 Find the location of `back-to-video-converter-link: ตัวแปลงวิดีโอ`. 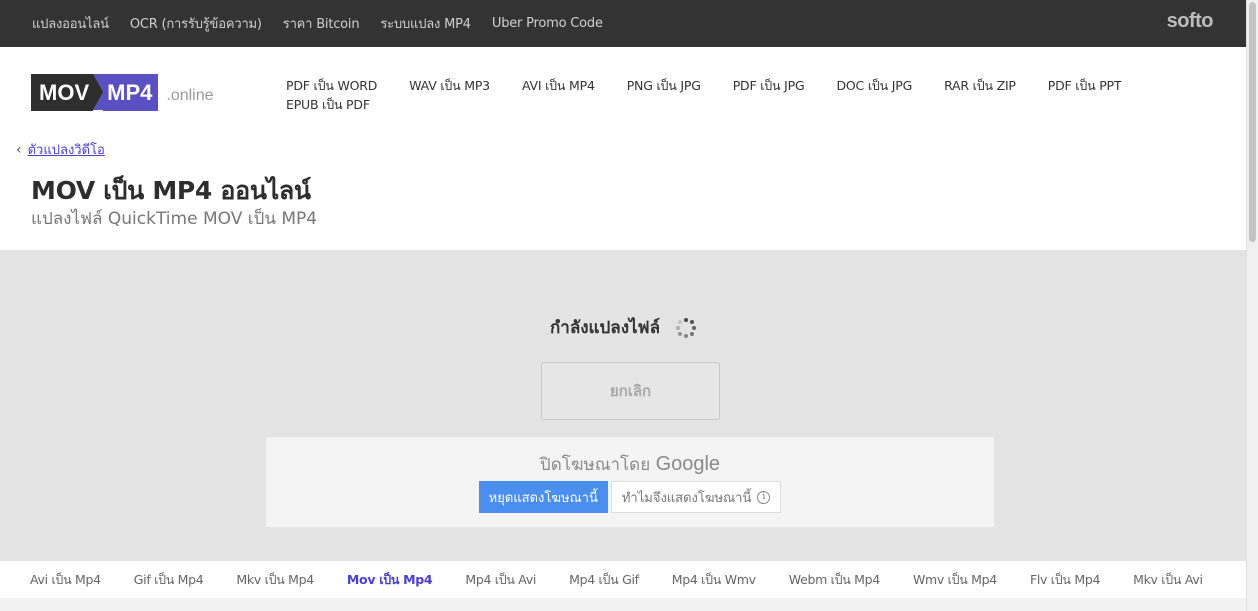

back-to-video-converter-link: ตัวแปลงวิดีโอ is located at coordinates (66, 149).